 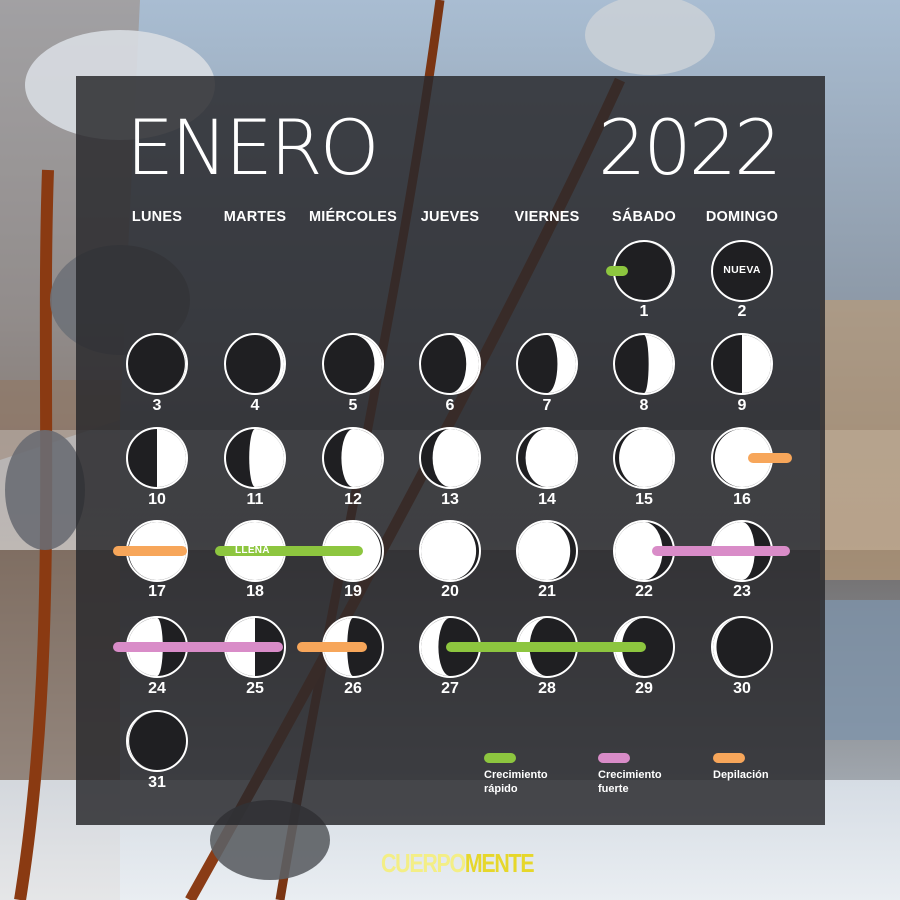 I want to click on day-number: 12, so click(x=353, y=499).